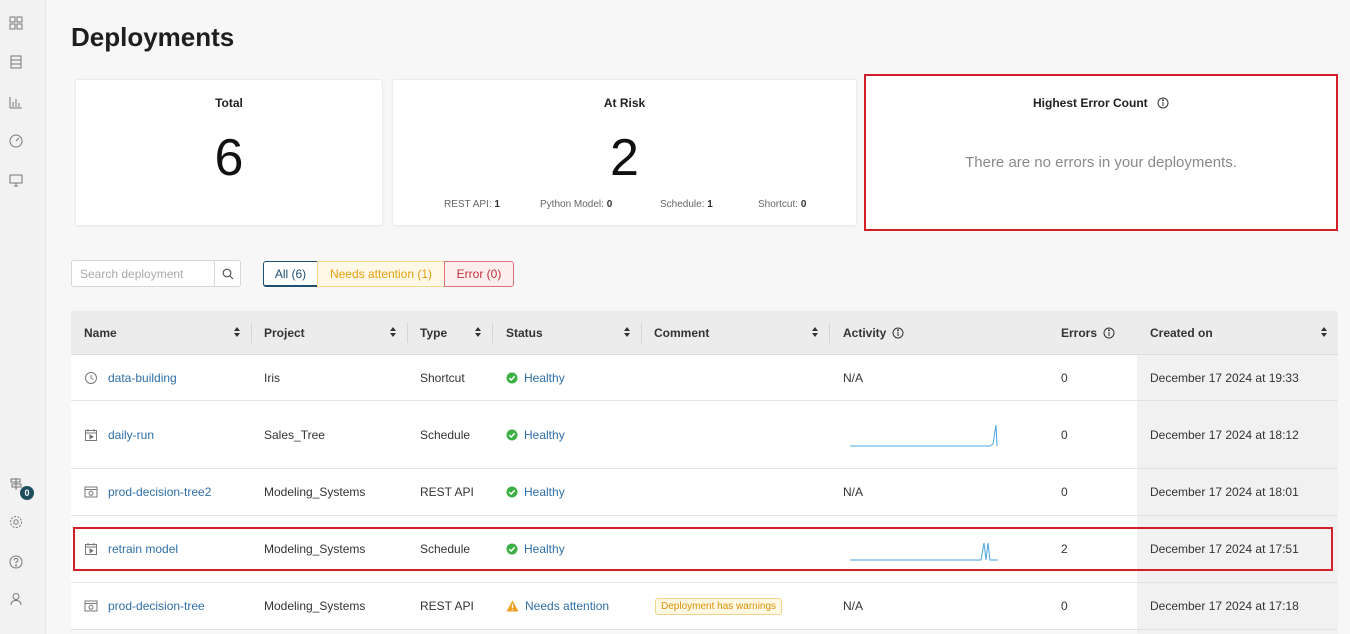 The height and width of the screenshot is (634, 1350). I want to click on highest-error-title: Highest Error Count, so click(1101, 104).